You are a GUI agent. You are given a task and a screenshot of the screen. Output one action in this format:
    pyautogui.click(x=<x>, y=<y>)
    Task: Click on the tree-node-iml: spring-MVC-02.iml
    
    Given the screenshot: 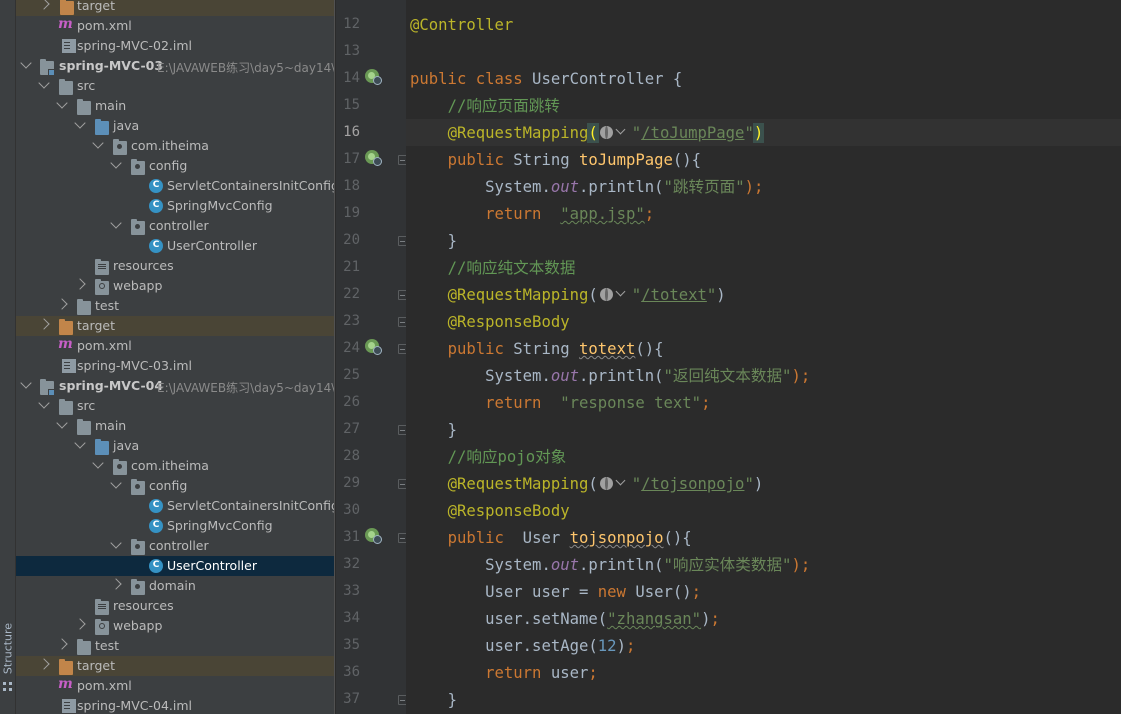 What is the action you would take?
    pyautogui.click(x=175, y=46)
    